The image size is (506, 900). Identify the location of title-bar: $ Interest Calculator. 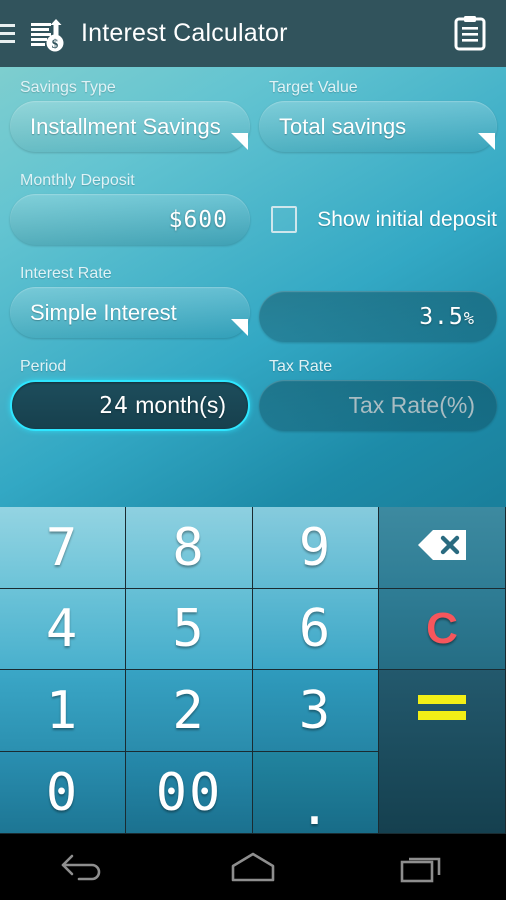
(253, 33).